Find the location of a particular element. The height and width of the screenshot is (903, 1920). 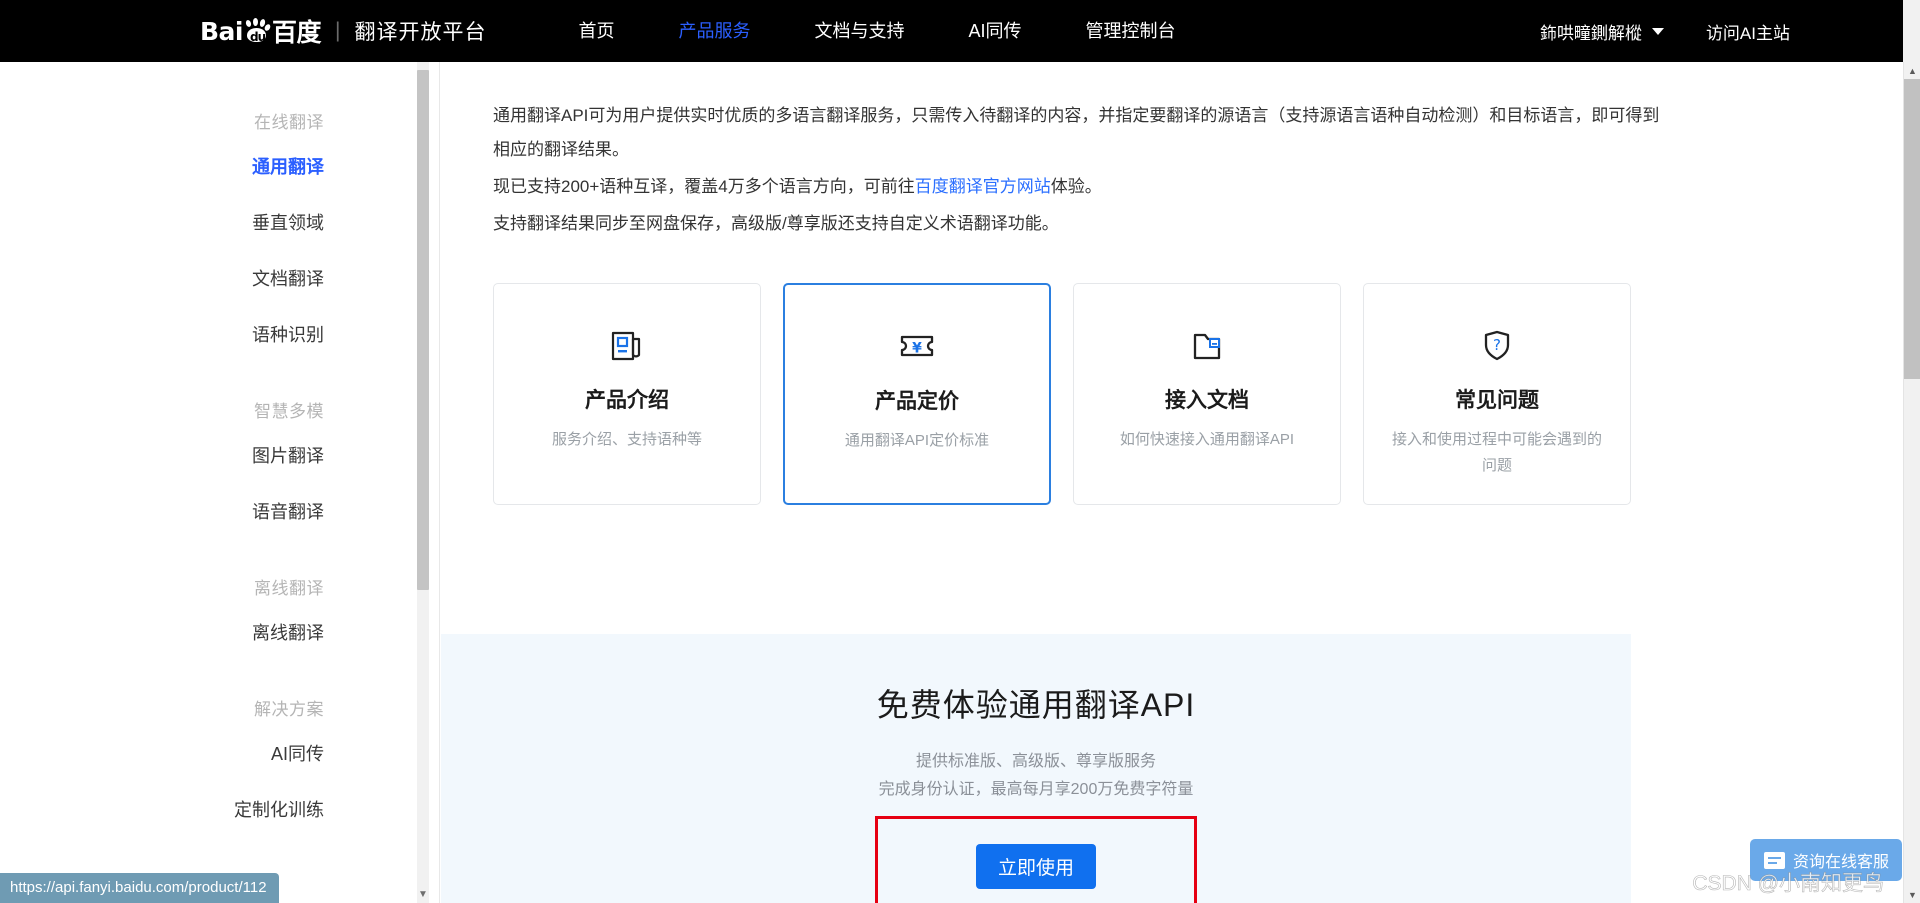

price-ticket-icon: ¥ is located at coordinates (917, 346).